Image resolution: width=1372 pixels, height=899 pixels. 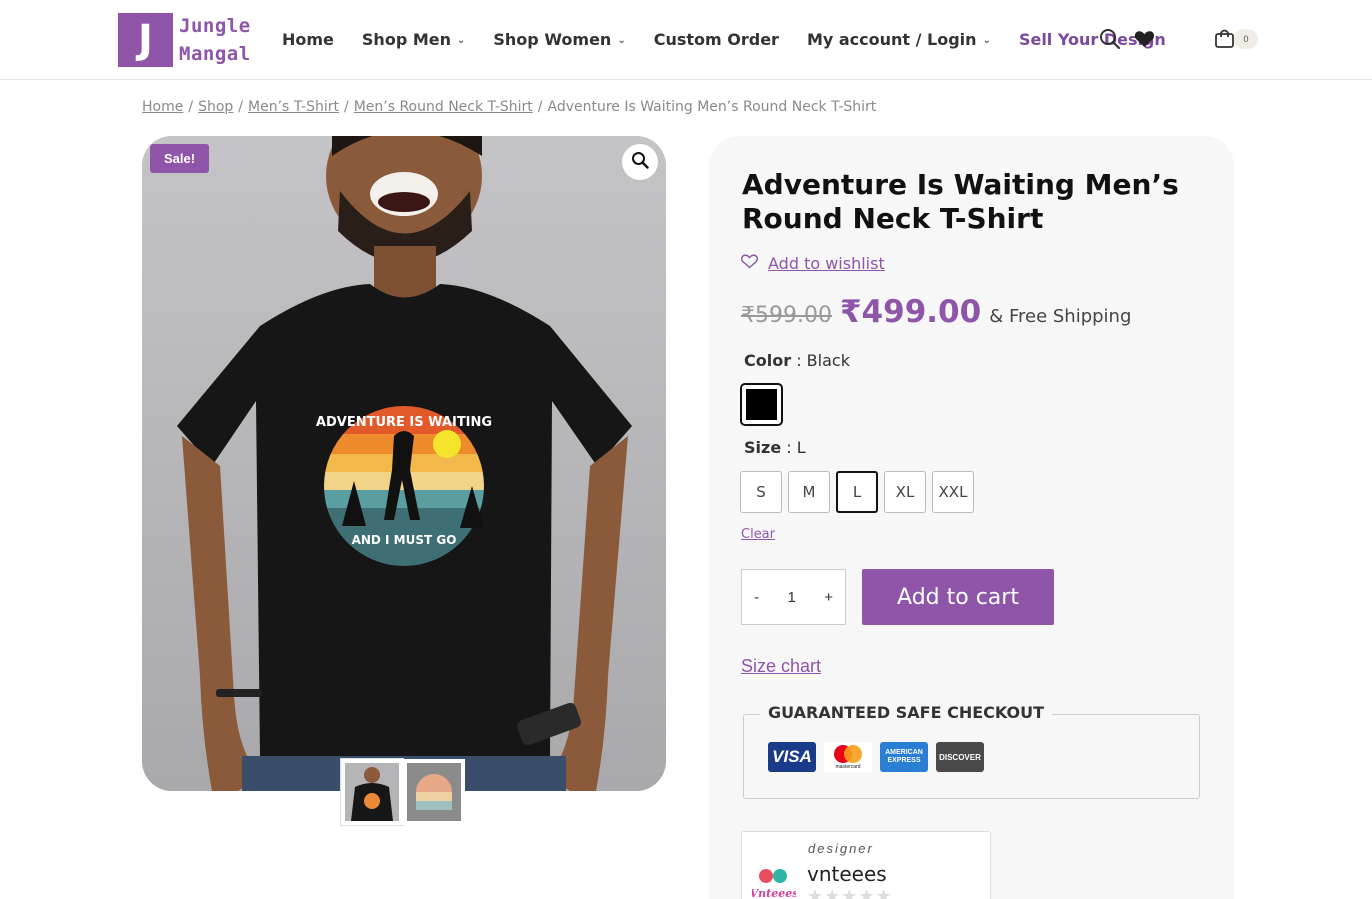 I want to click on shirt-print-bottom: AND I MUST GO, so click(x=404, y=540).